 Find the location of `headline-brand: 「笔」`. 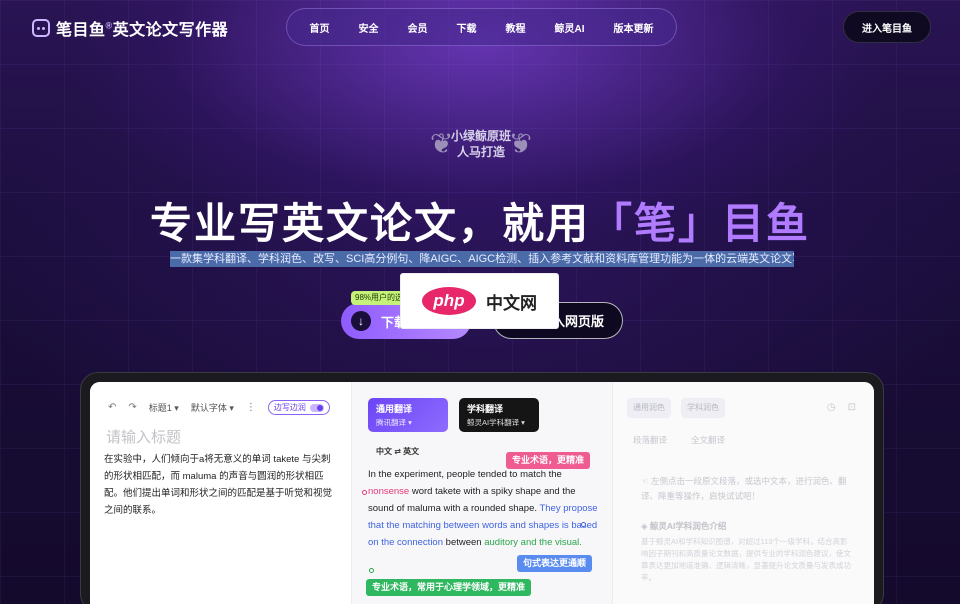

headline-brand: 「笔」 is located at coordinates (655, 223).